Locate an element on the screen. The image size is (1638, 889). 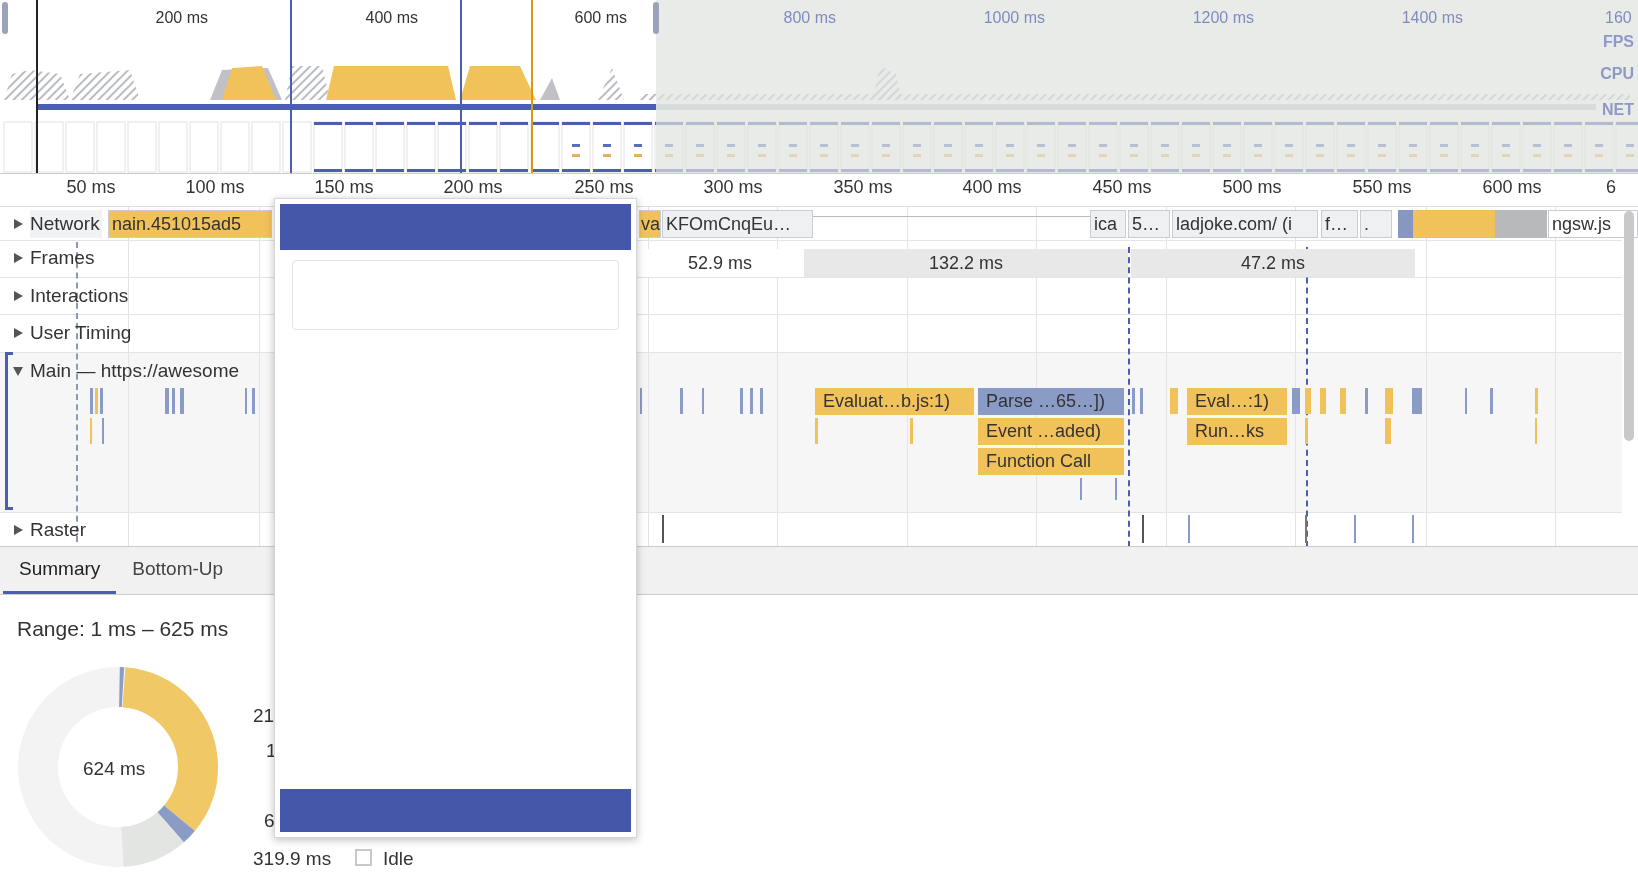
frame-bar: 132.2 ms is located at coordinates (966, 263).